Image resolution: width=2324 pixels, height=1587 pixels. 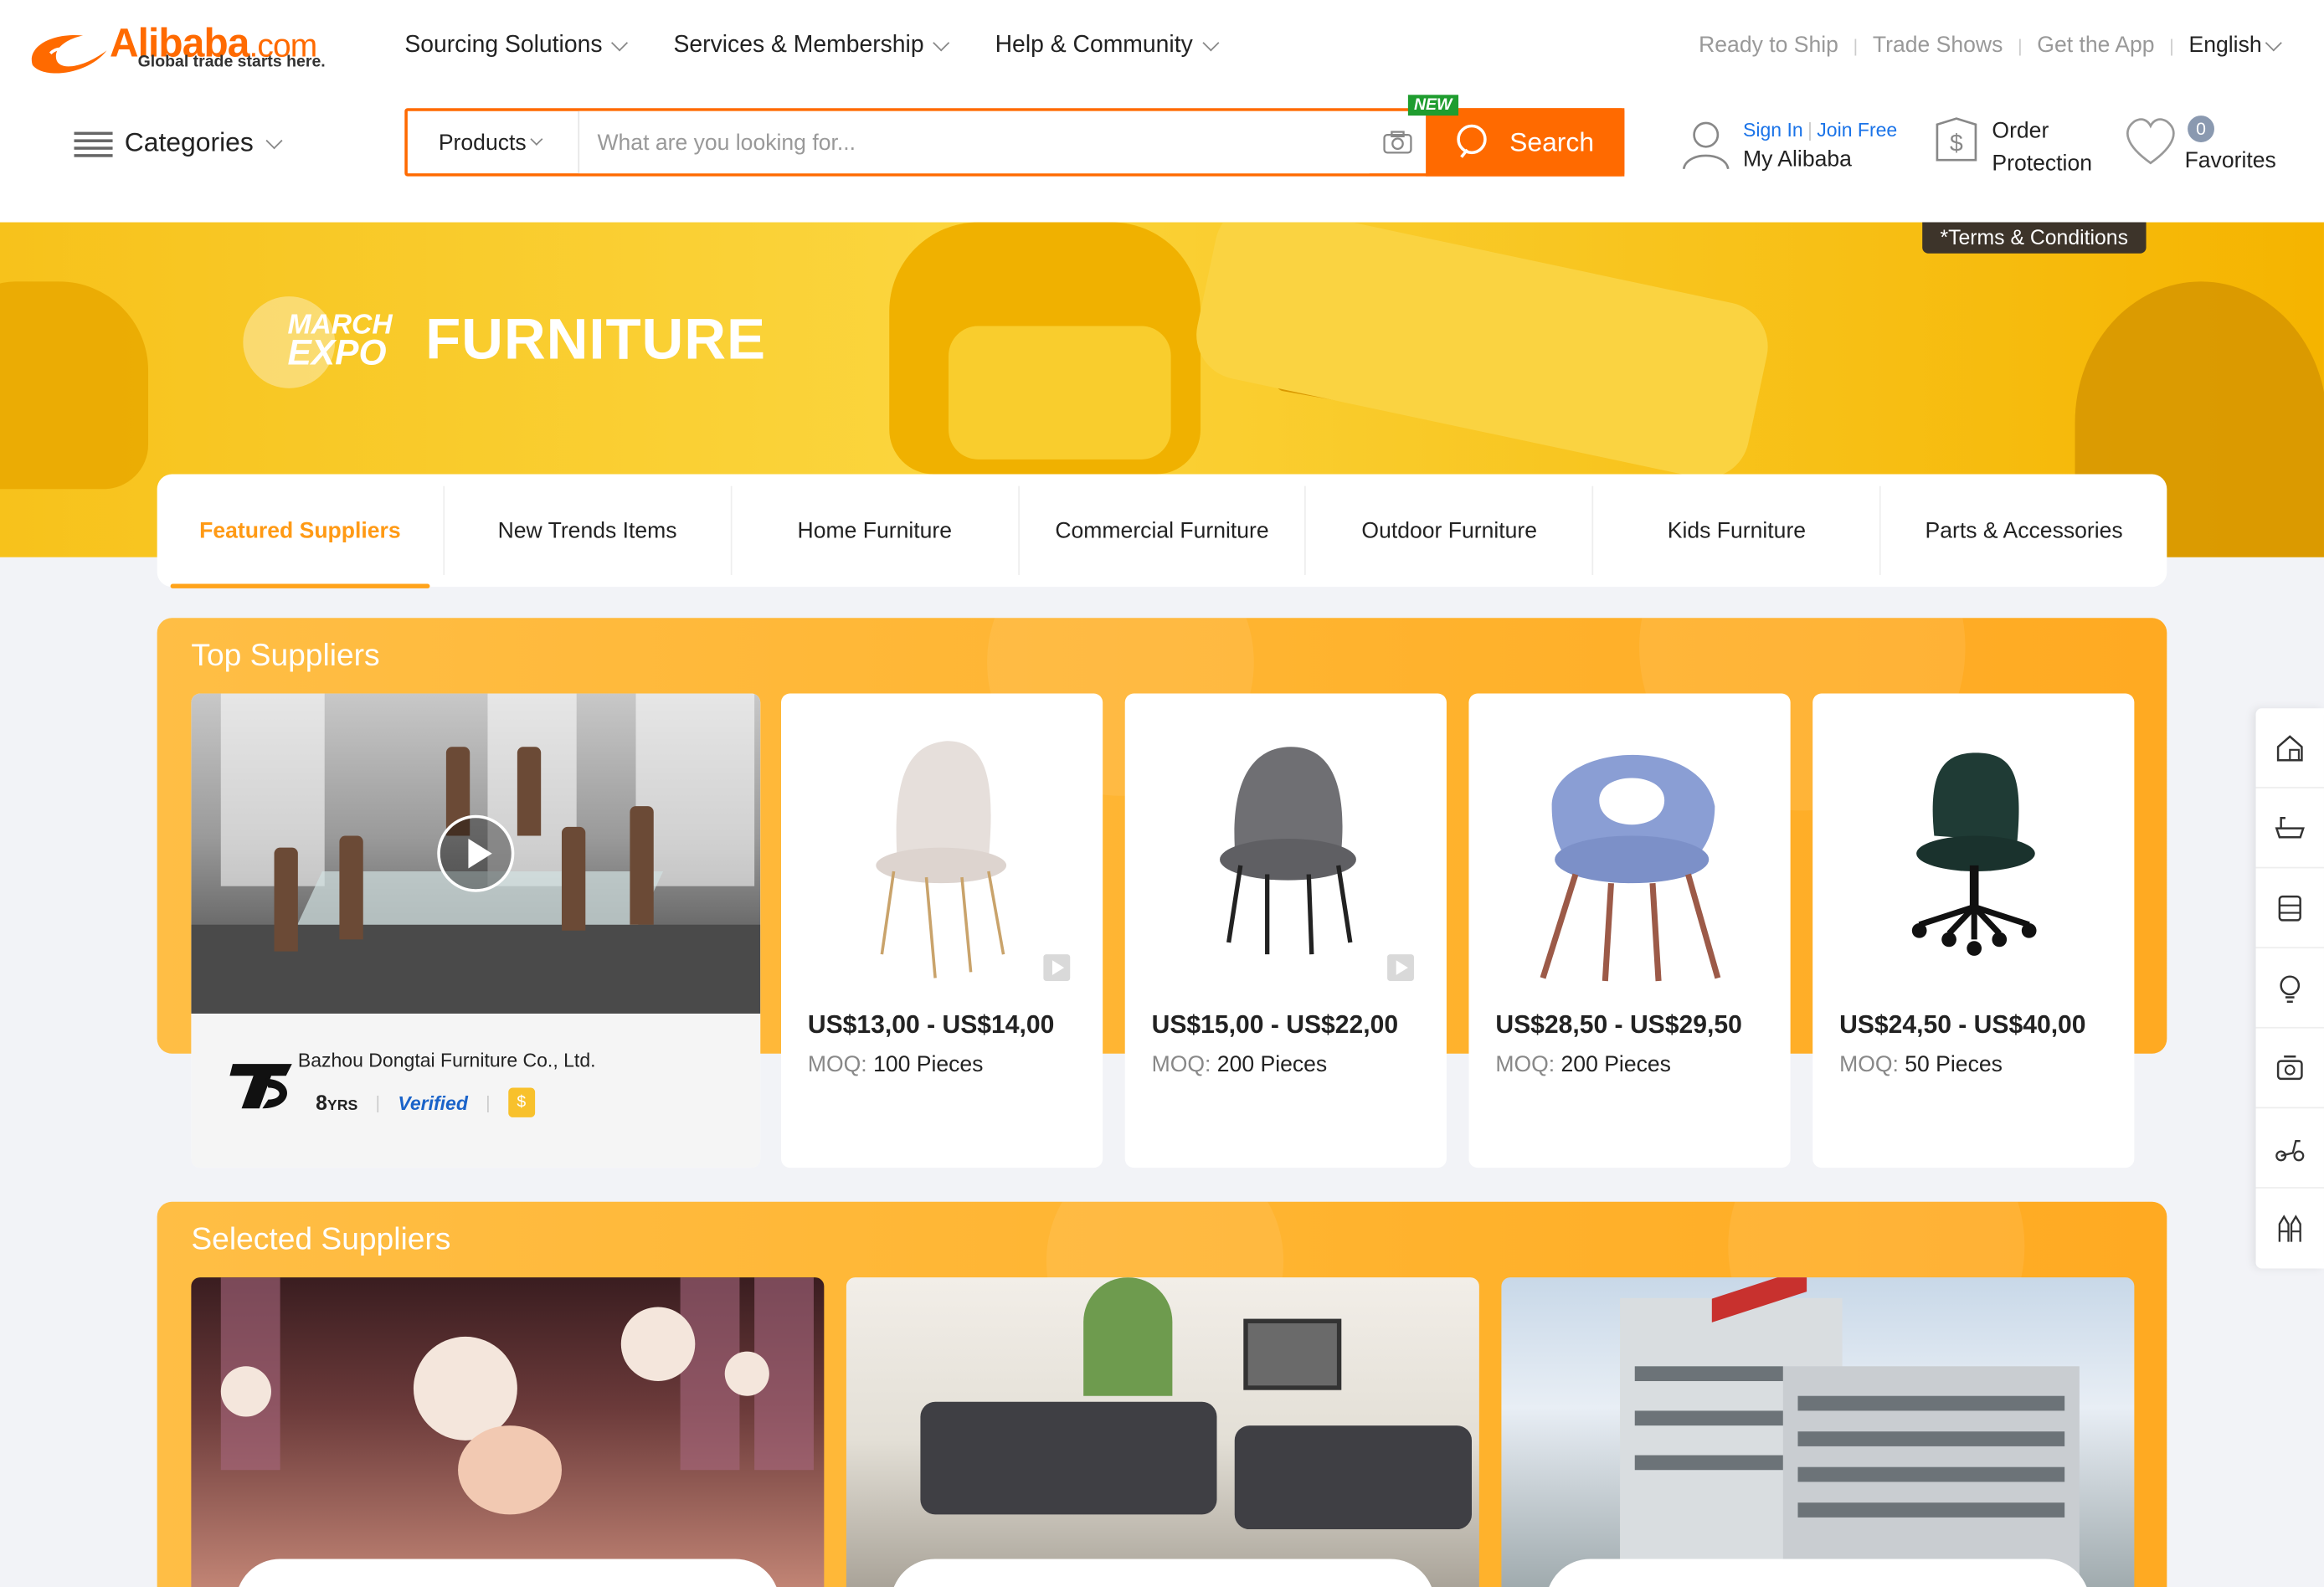 I want to click on search-button: NEW Search, so click(x=1516, y=136).